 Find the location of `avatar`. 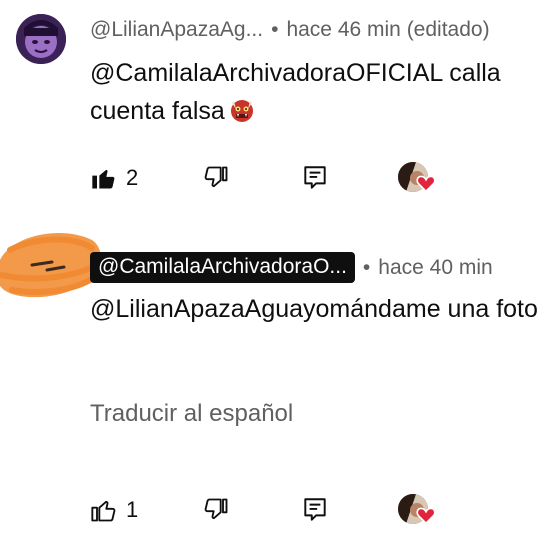

avatar is located at coordinates (41, 39).